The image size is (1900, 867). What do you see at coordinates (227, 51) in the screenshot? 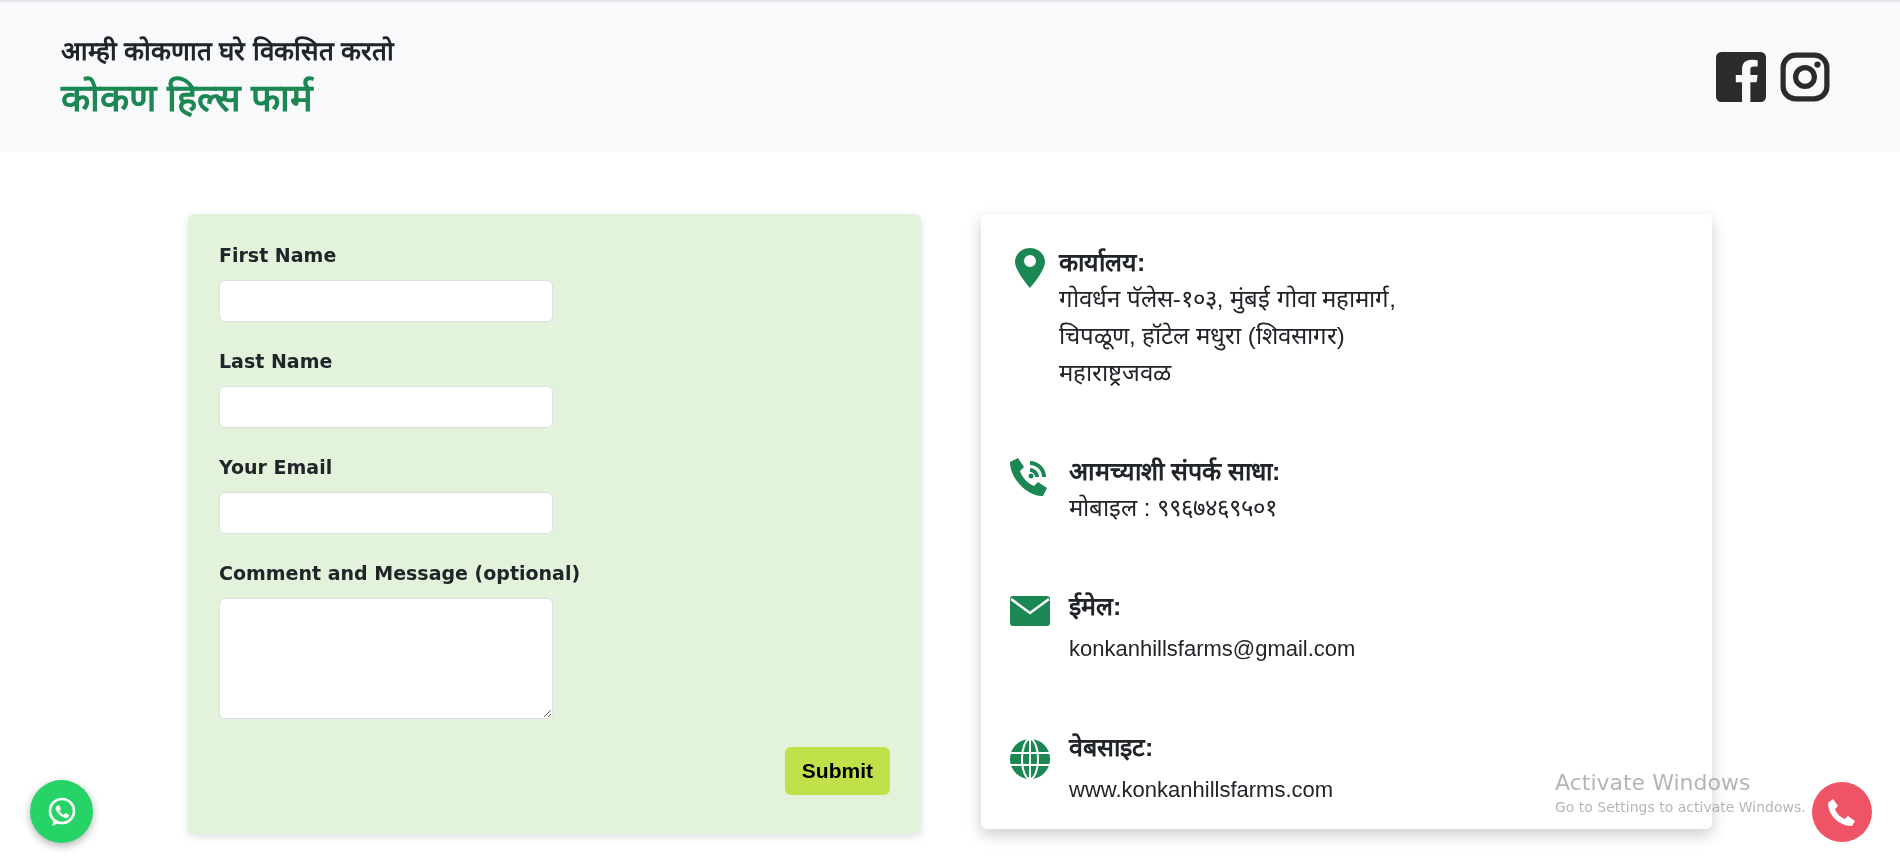
I see `tagline: आम्ही कोकणात घरे विकसित करतो` at bounding box center [227, 51].